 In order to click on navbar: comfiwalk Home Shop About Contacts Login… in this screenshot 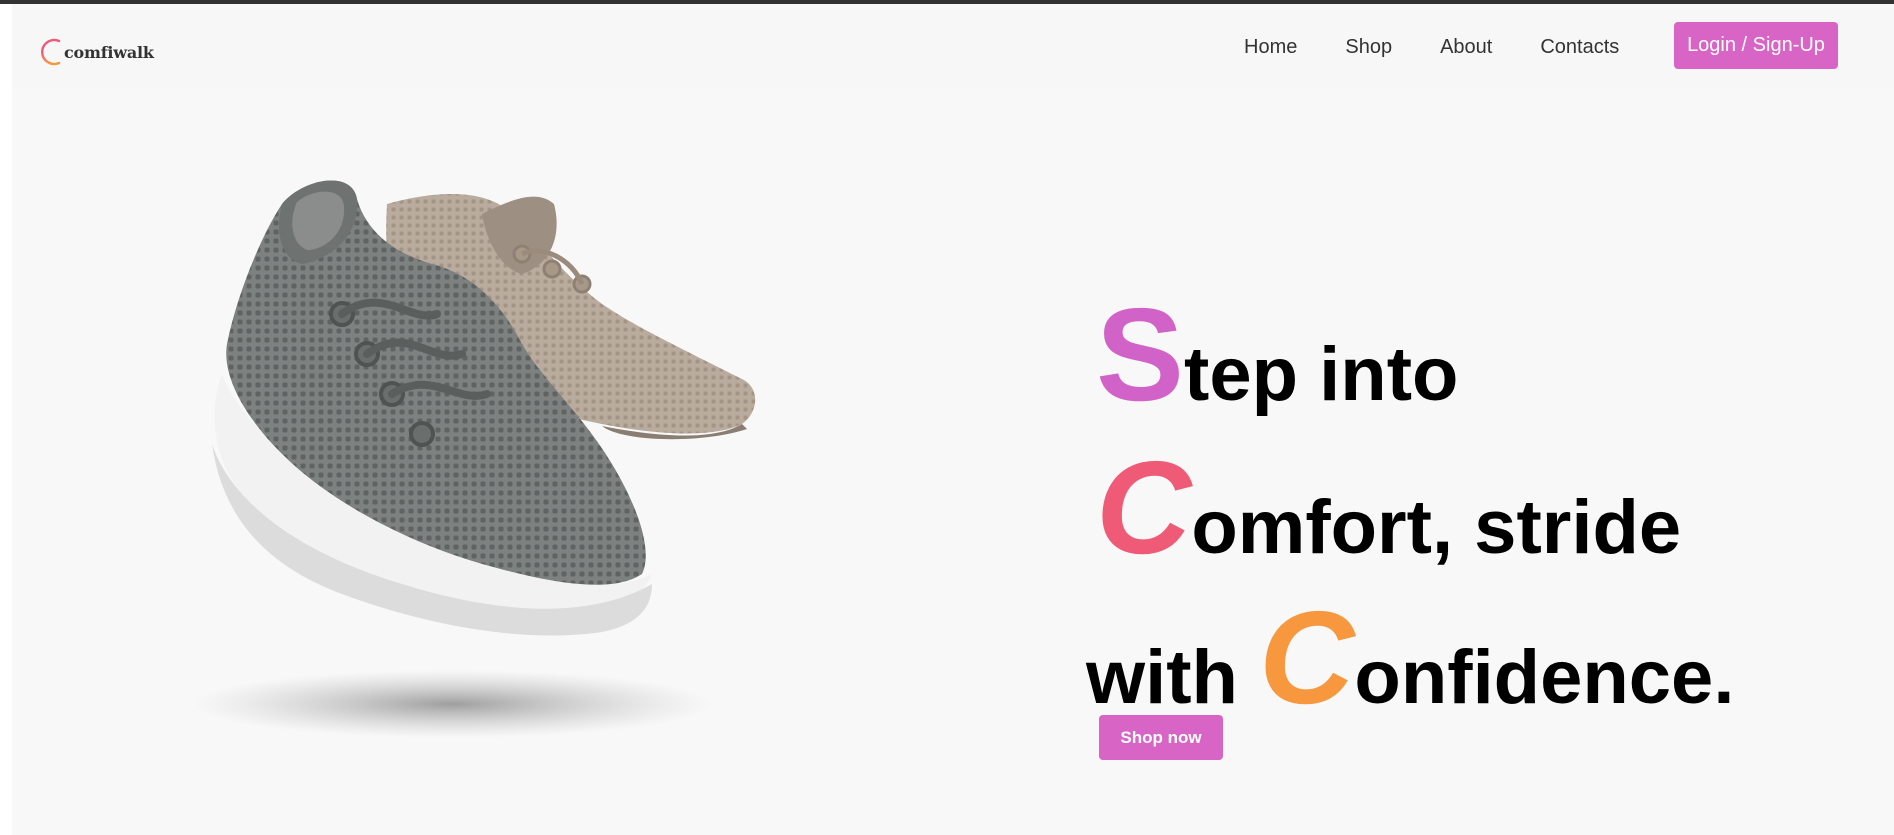, I will do `click(953, 45)`.